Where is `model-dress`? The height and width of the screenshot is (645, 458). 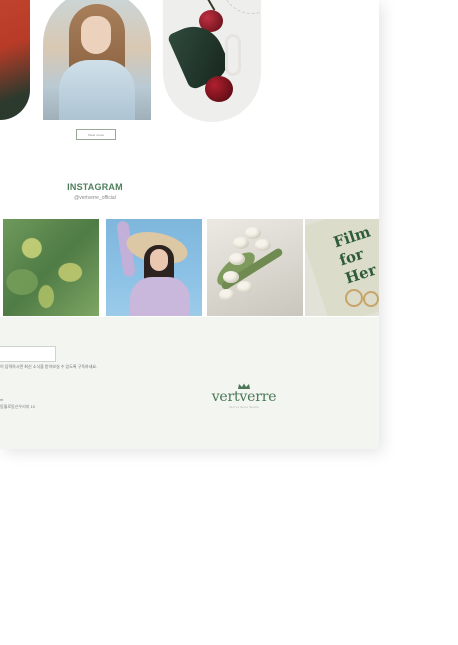
model-dress is located at coordinates (97, 90).